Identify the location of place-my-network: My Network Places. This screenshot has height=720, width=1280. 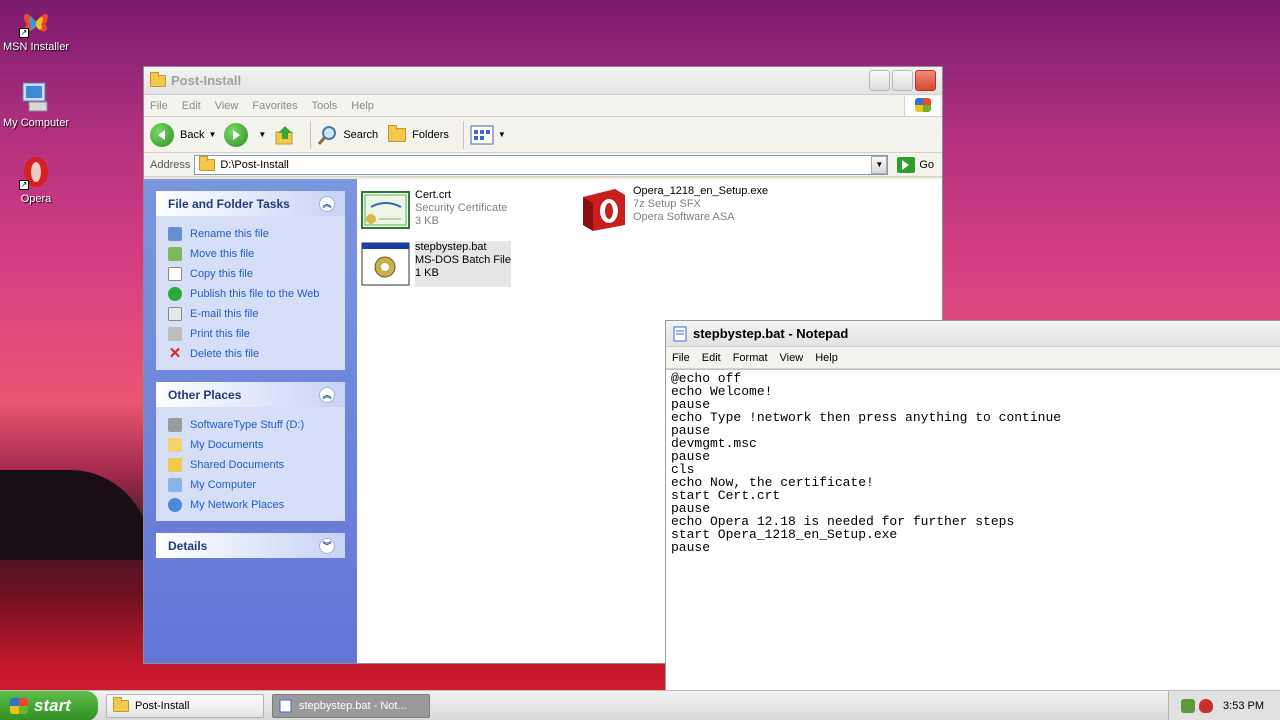
(251, 505).